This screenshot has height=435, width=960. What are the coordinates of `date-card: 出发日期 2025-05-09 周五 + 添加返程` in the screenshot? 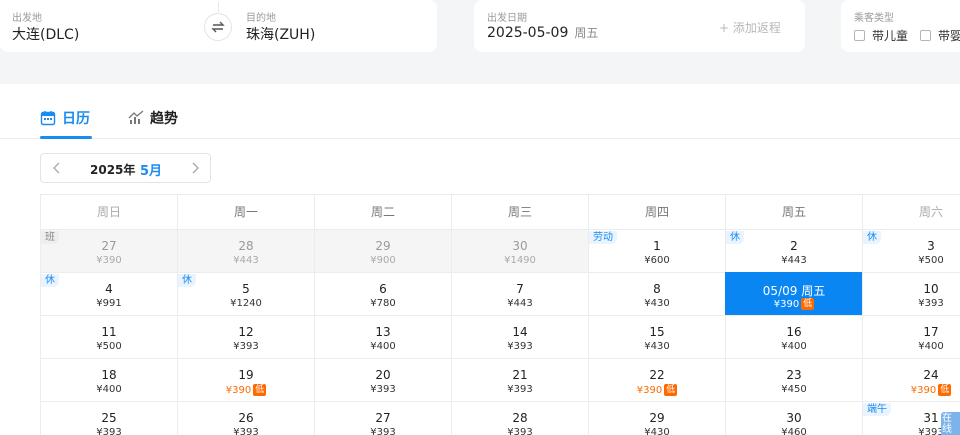 It's located at (639, 26).